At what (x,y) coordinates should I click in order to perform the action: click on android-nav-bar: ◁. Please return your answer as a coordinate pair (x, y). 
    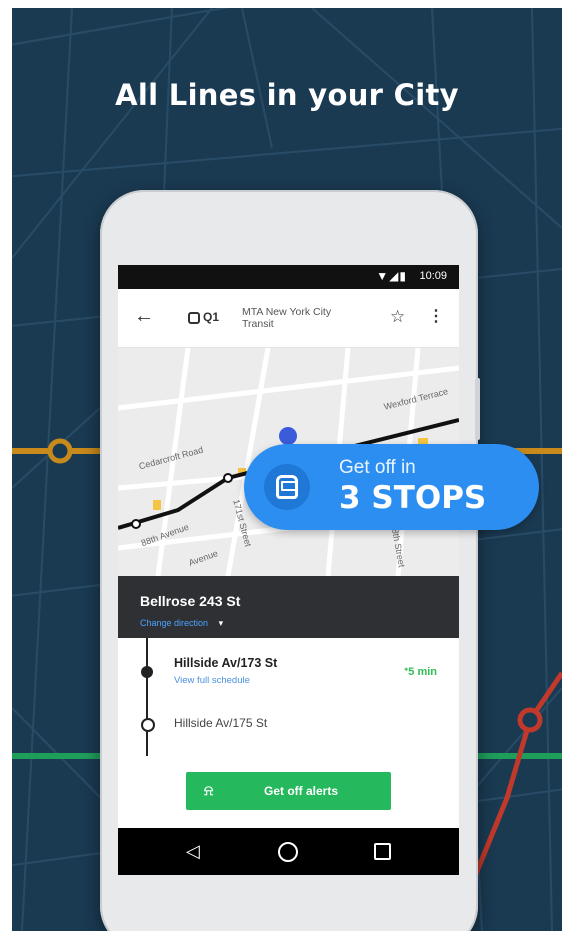
    Looking at the image, I should click on (288, 851).